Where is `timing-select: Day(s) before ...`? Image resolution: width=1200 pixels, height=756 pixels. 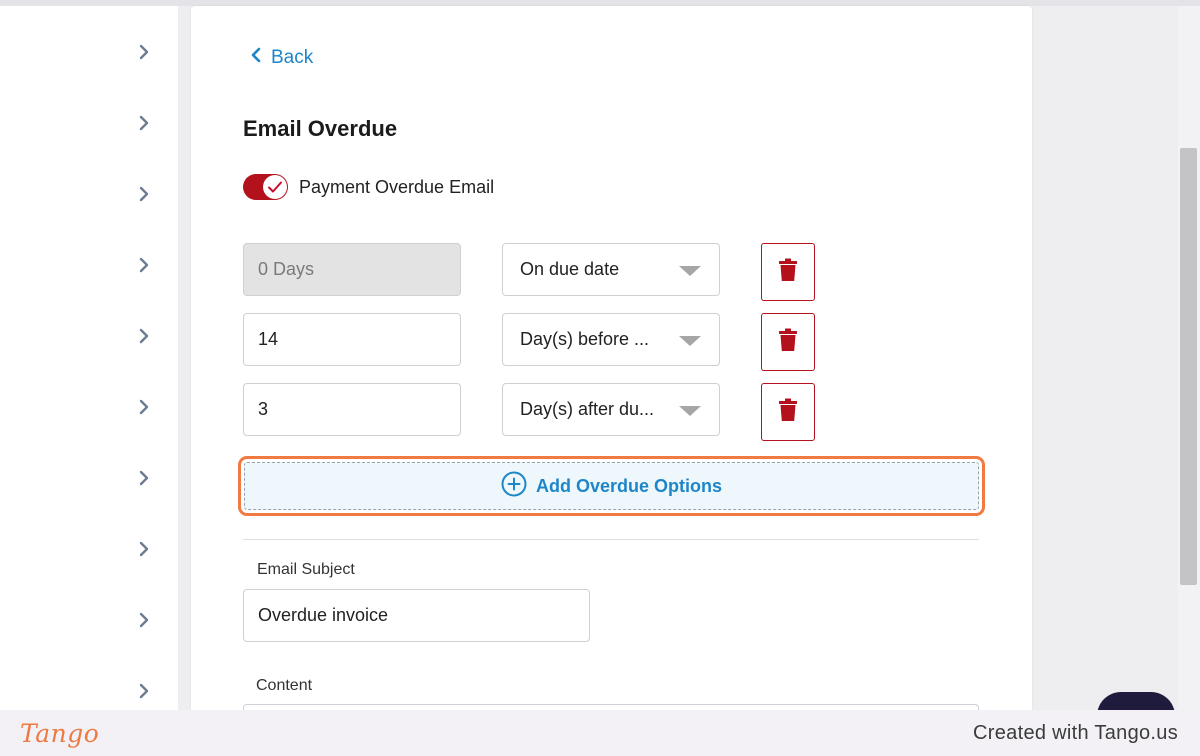
timing-select: Day(s) before ... is located at coordinates (611, 339).